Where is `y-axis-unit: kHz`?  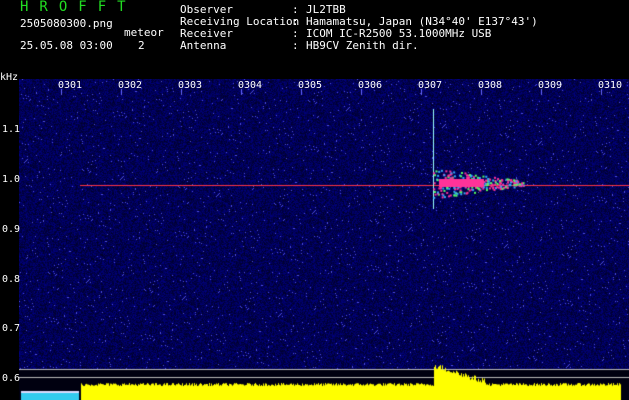
y-axis-unit: kHz is located at coordinates (9, 77).